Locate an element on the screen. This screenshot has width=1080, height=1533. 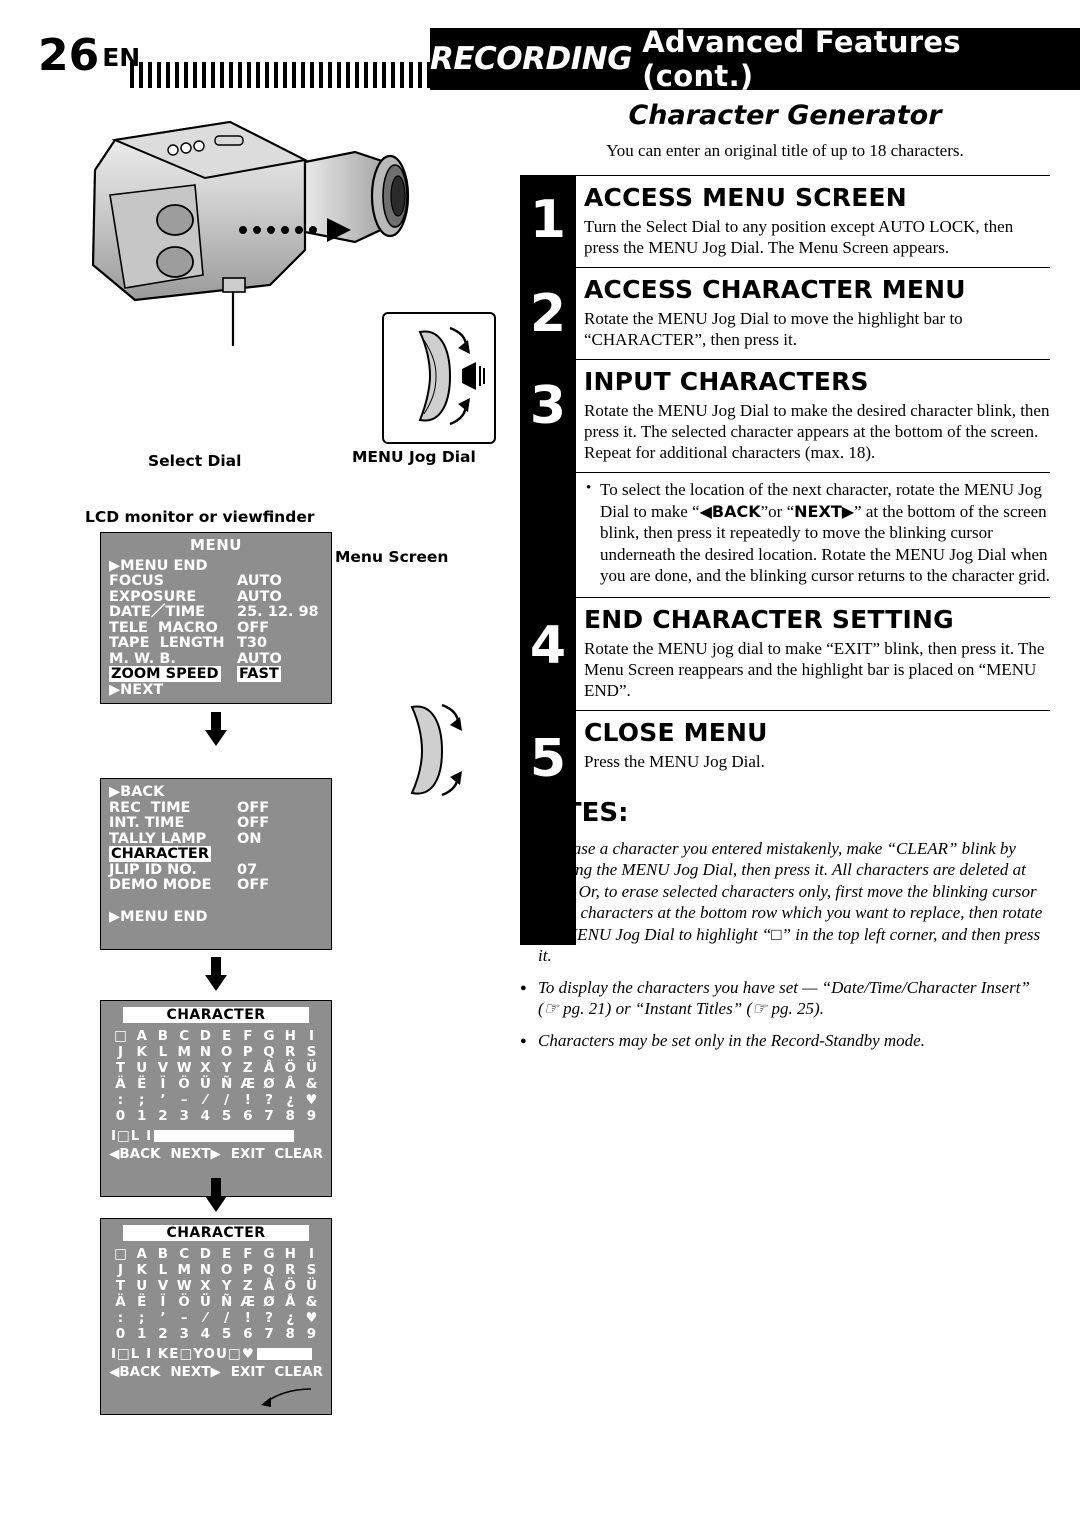
clear-option: CLEAR is located at coordinates (298, 1154).